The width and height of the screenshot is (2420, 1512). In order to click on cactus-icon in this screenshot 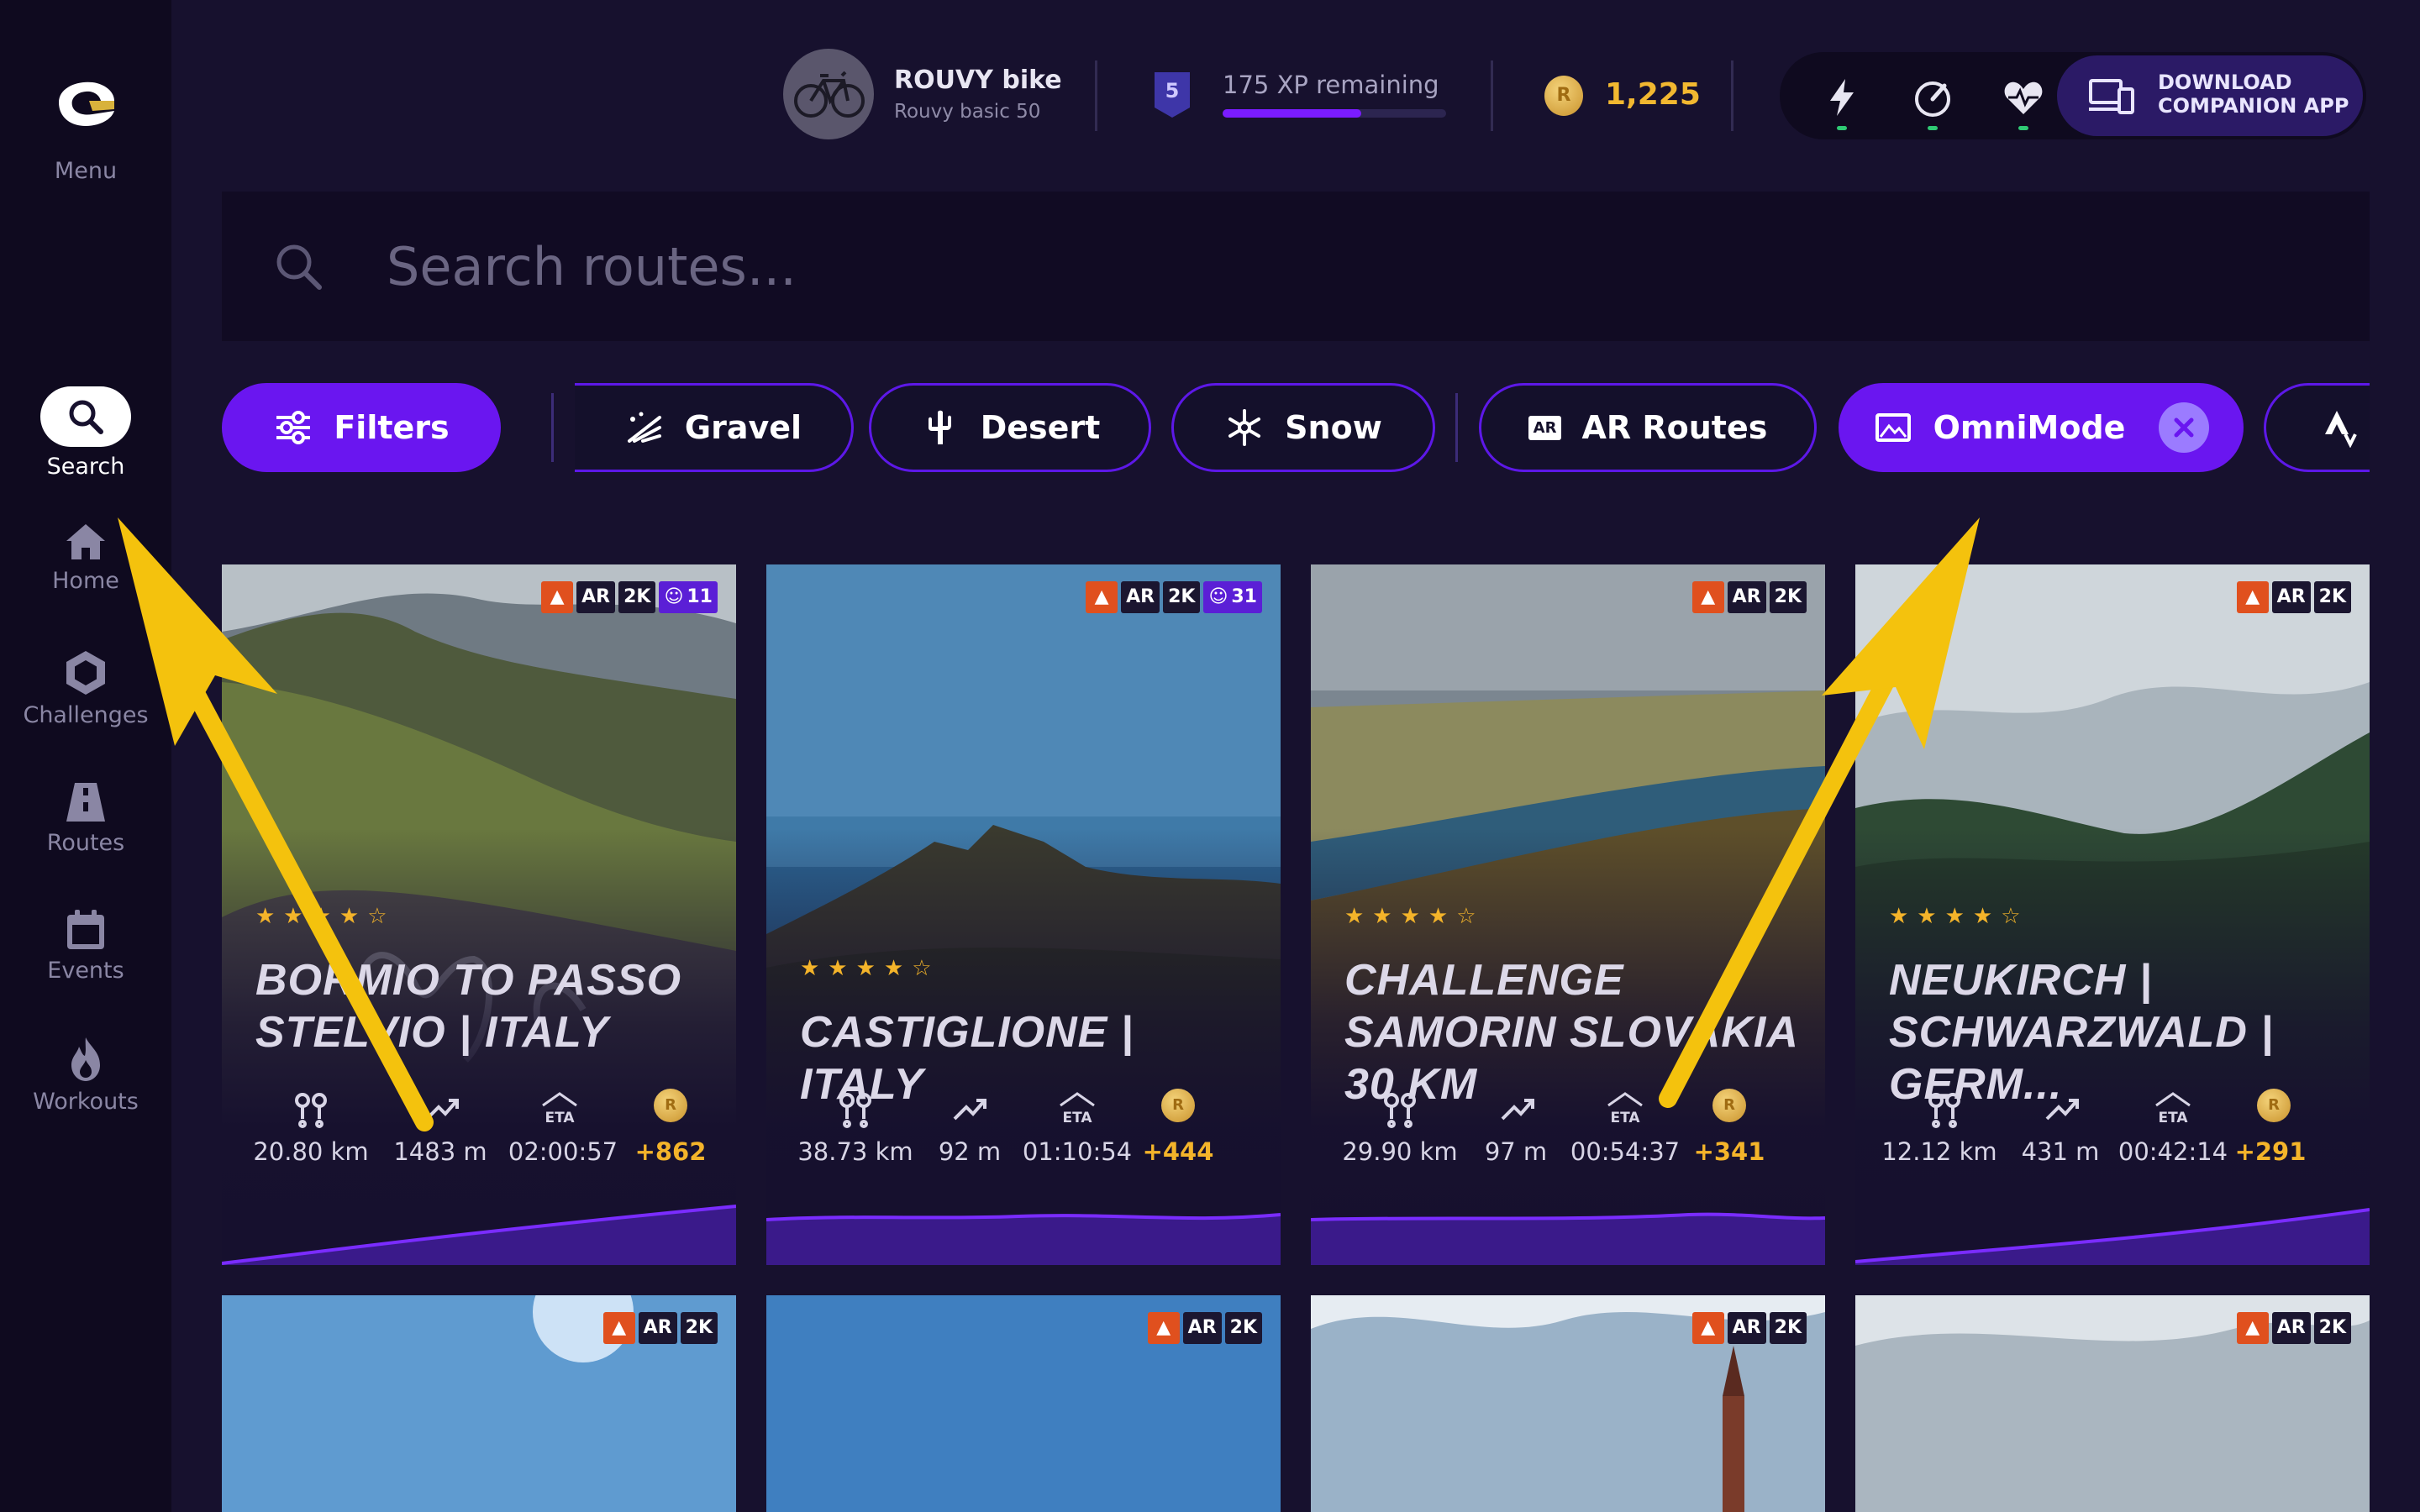, I will do `click(939, 427)`.